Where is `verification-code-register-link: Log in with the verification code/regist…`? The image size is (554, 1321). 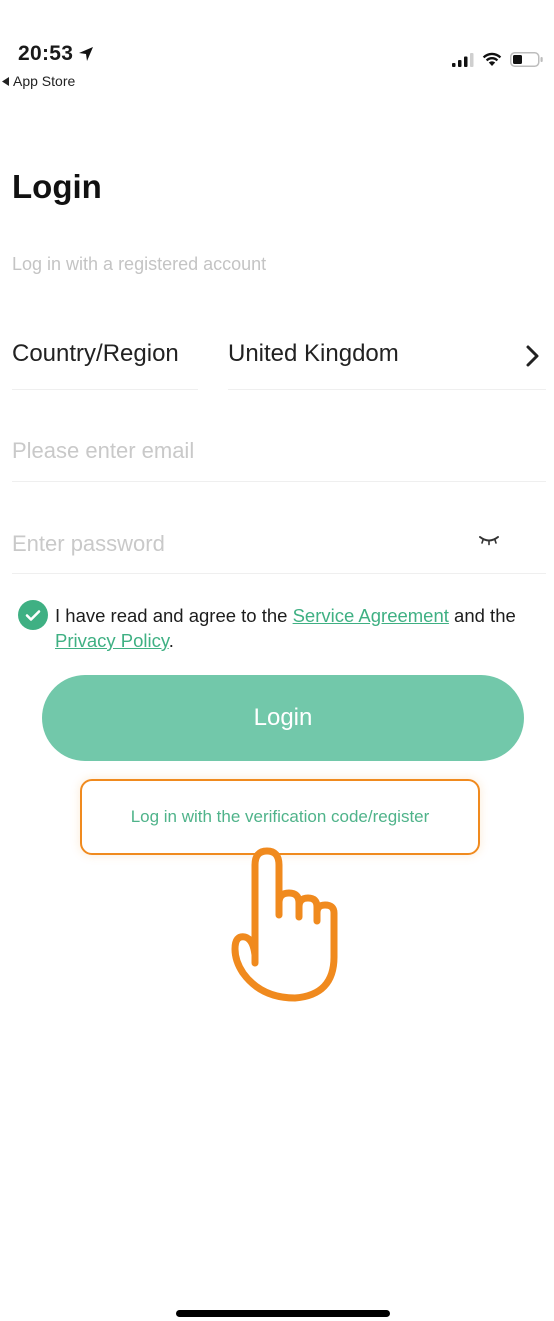 verification-code-register-link: Log in with the verification code/regist… is located at coordinates (280, 817).